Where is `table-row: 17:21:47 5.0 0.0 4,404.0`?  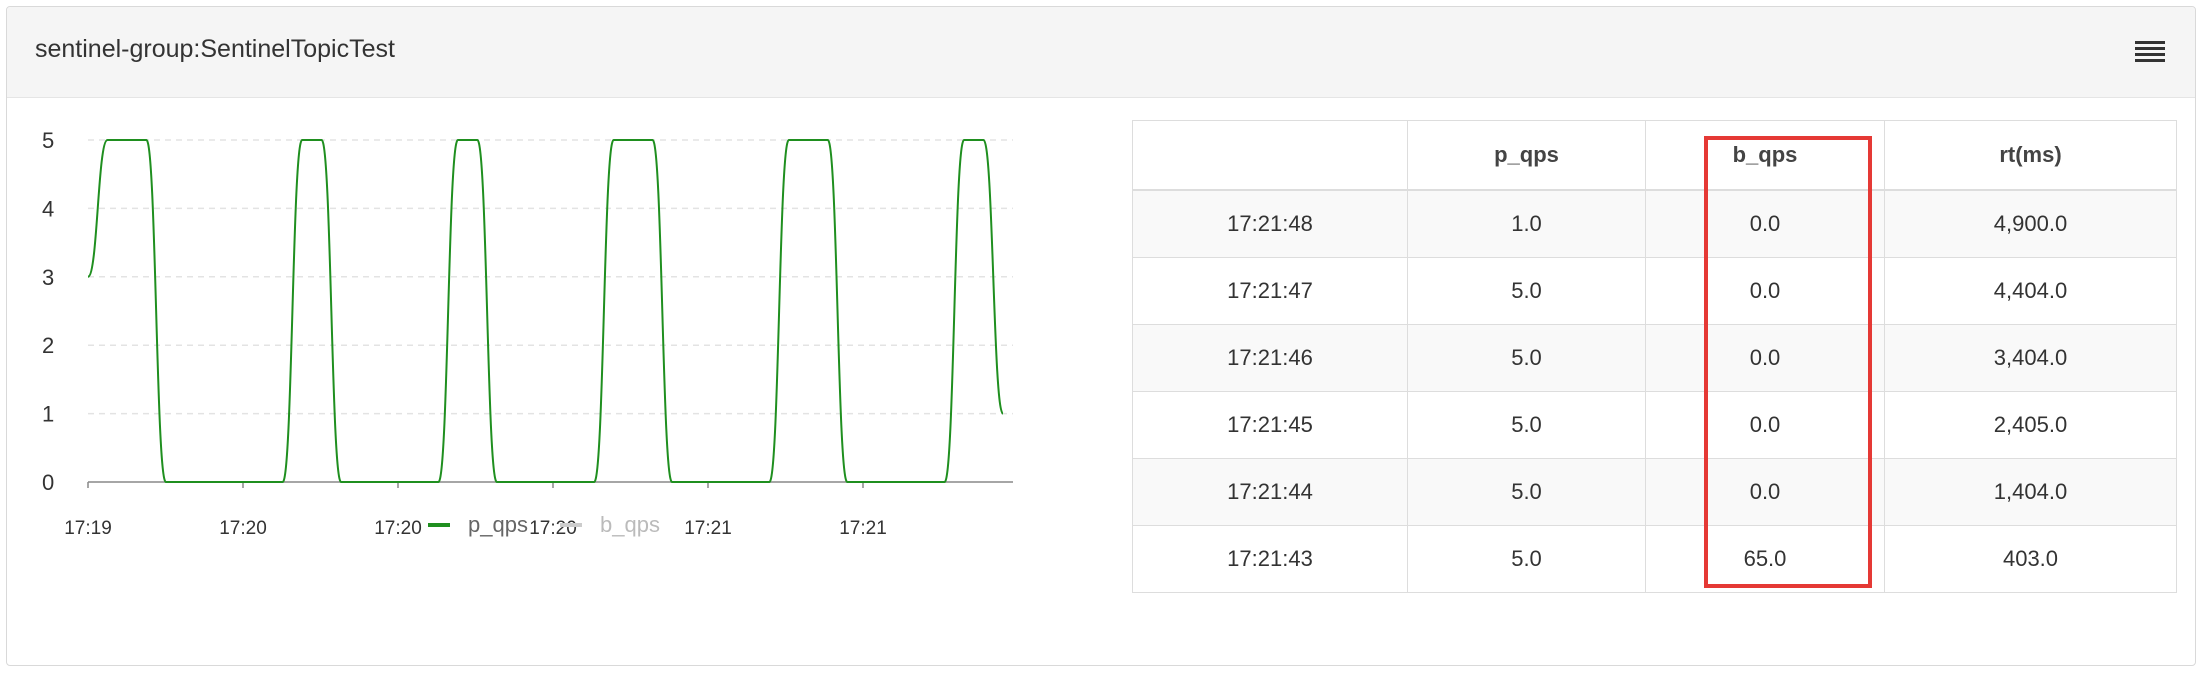
table-row: 17:21:47 5.0 0.0 4,404.0 is located at coordinates (1654, 291).